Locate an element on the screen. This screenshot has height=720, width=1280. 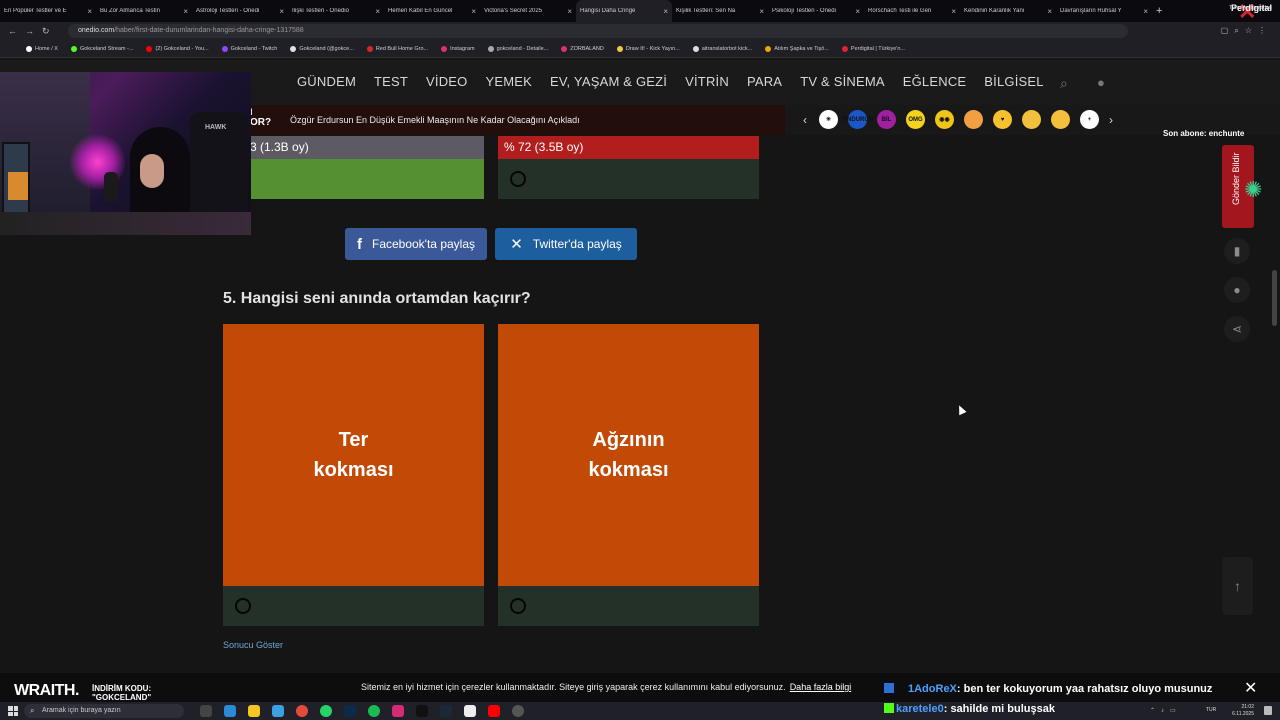
reaction-emoji-icon: ♥ is located at coordinates (1002, 119).